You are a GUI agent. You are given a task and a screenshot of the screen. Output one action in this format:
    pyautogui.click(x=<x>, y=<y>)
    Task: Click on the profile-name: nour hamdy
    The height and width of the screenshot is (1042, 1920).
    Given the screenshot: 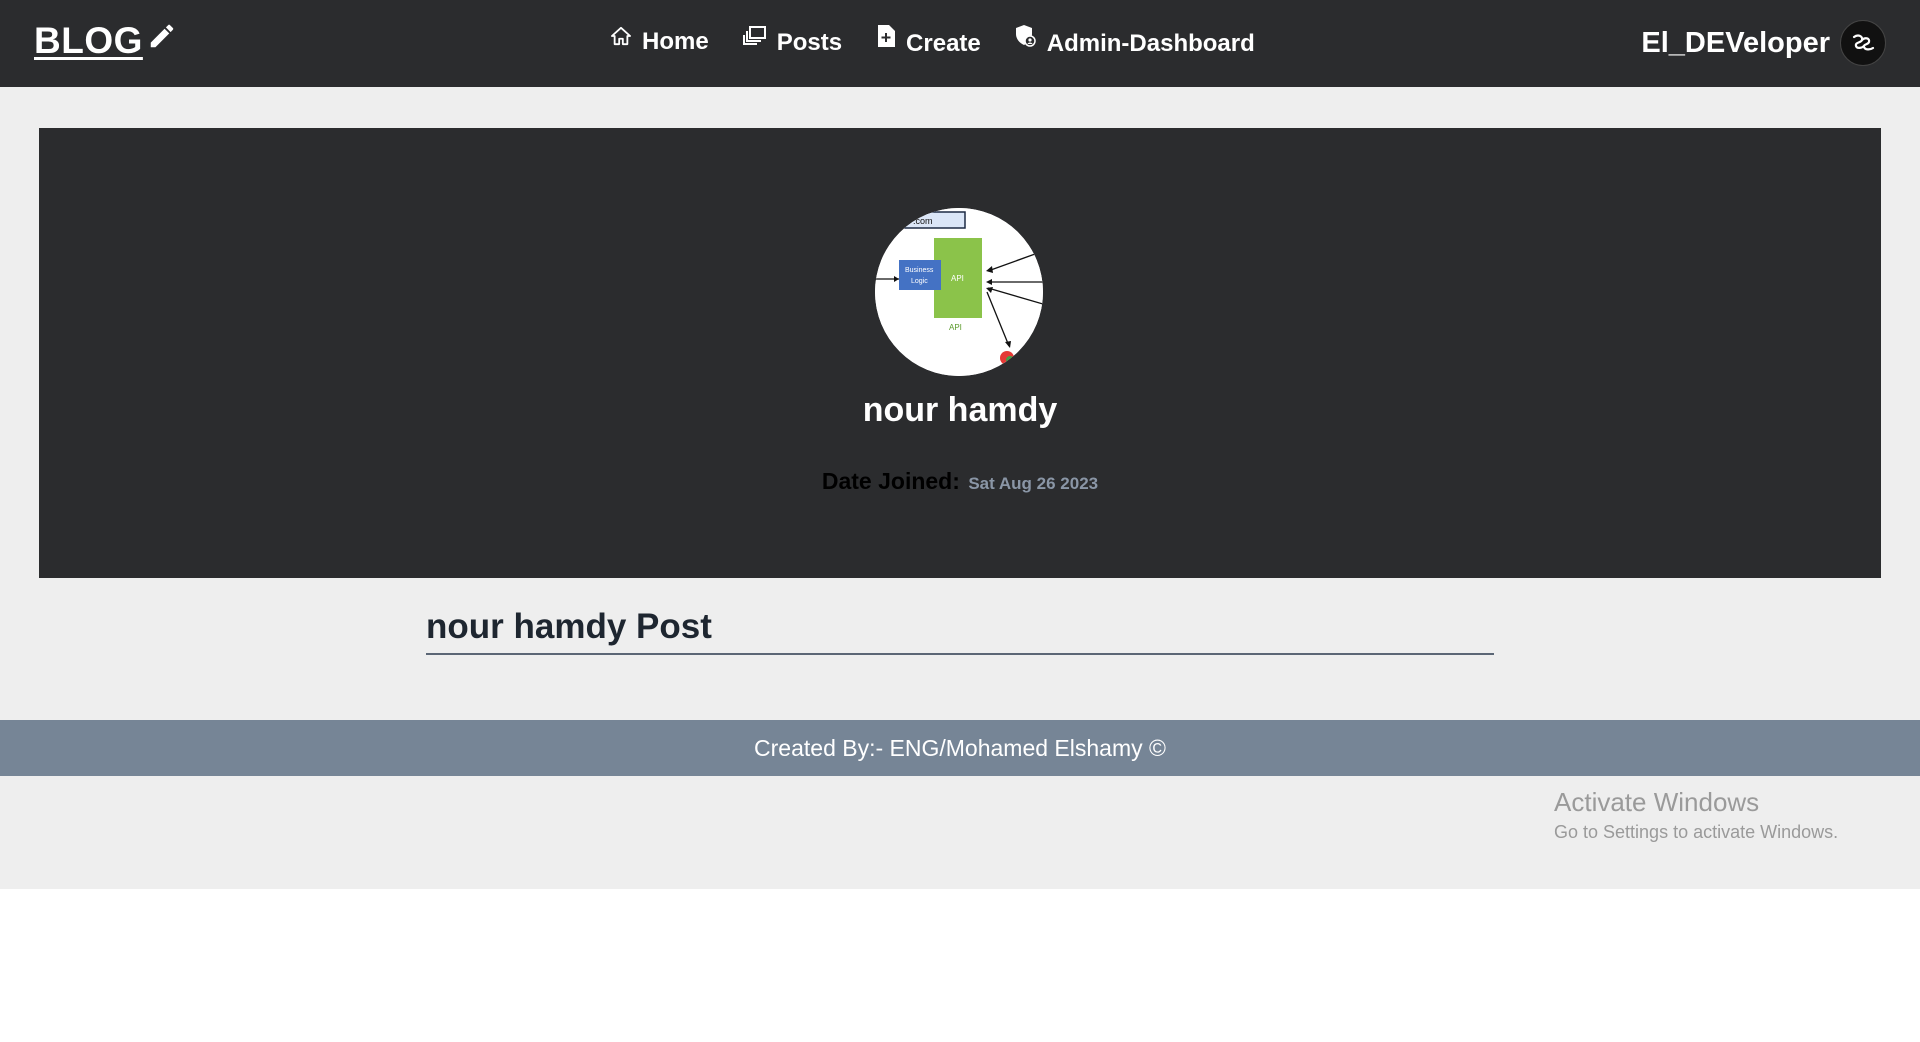 What is the action you would take?
    pyautogui.click(x=960, y=410)
    